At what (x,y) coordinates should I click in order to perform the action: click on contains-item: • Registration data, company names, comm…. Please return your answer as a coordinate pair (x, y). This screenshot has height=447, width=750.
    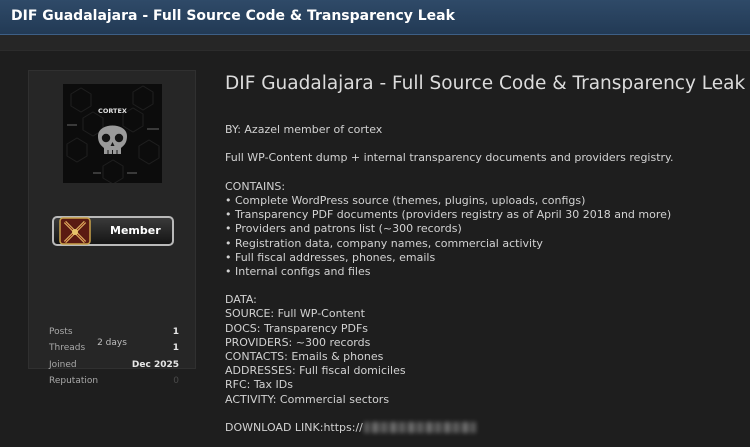
    Looking at the image, I should click on (384, 243).